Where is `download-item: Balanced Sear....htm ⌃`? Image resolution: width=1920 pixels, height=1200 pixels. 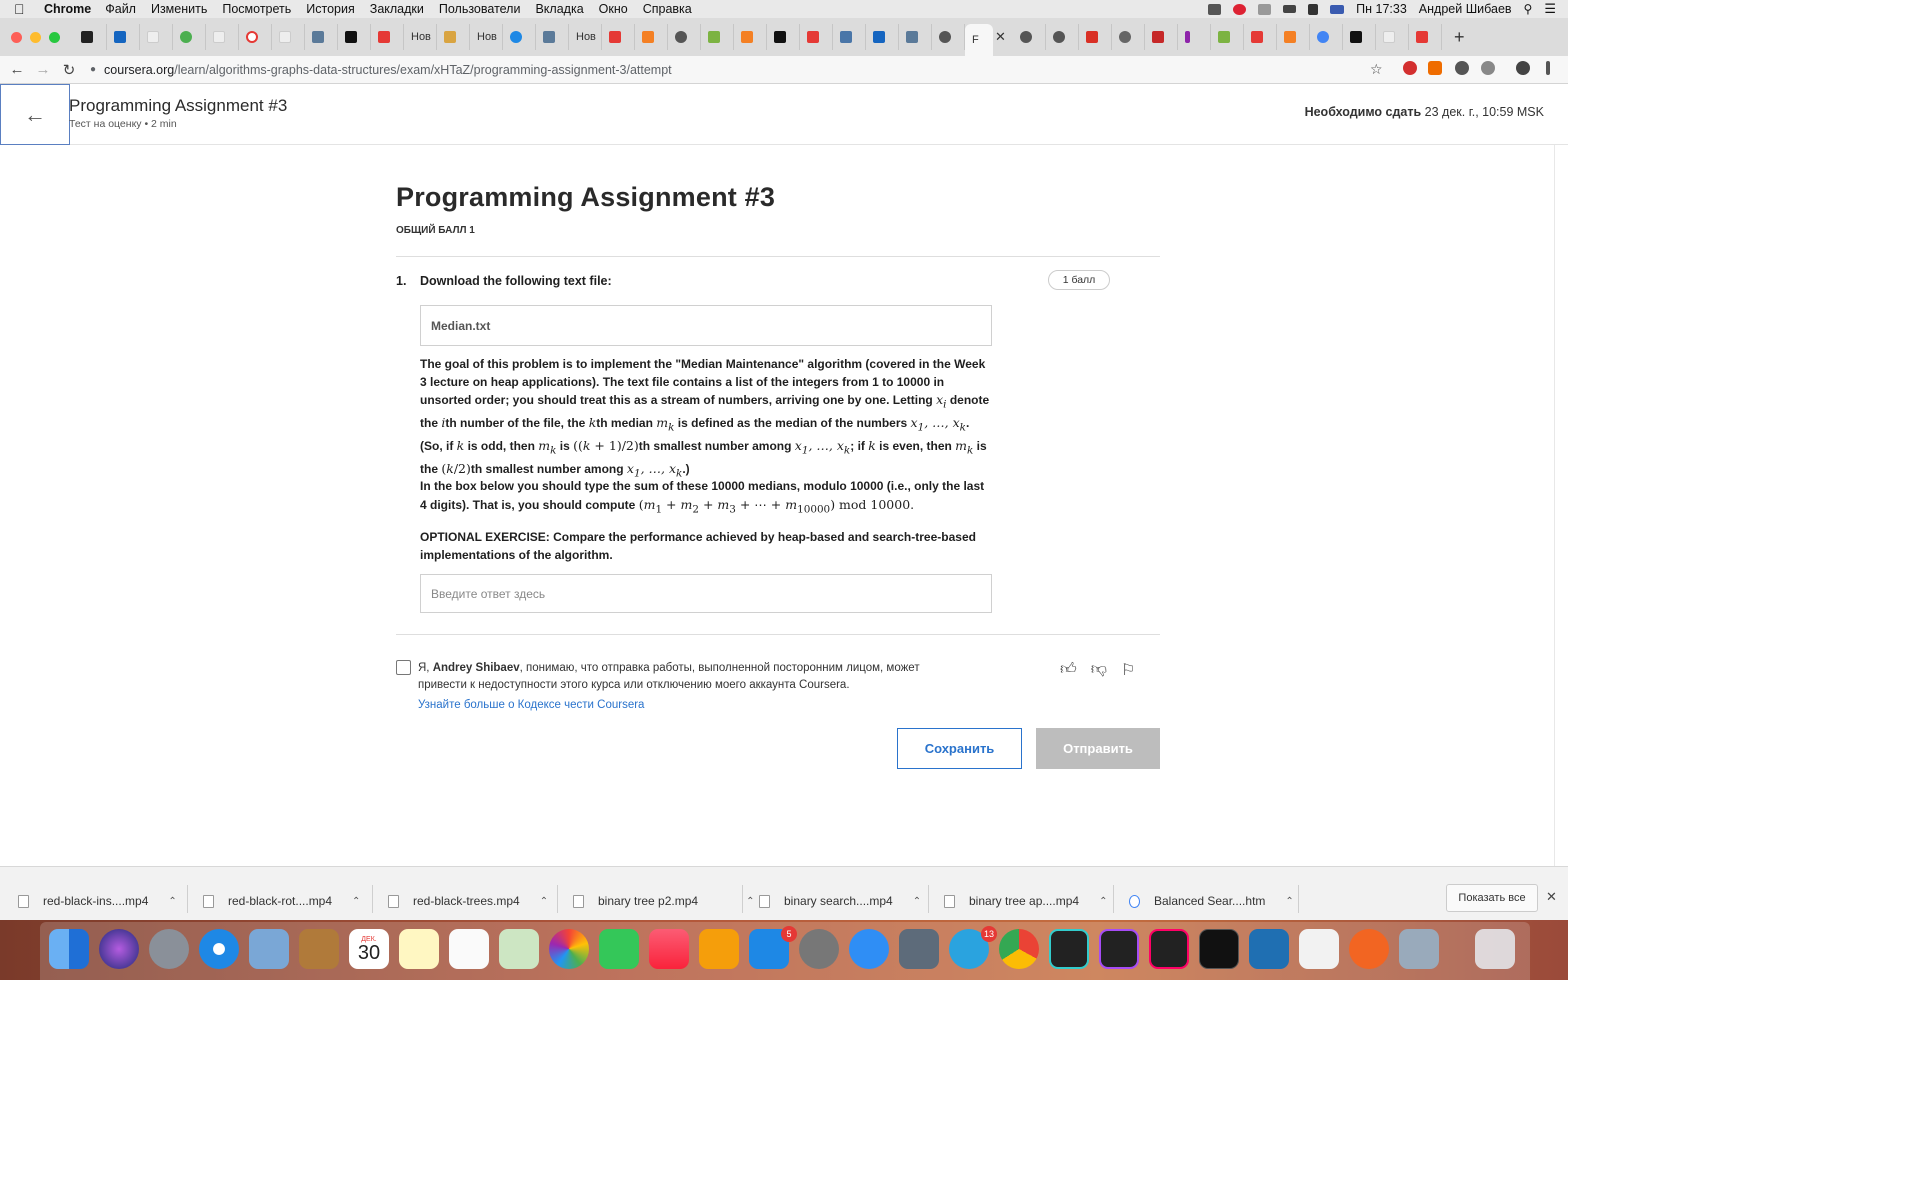
download-item: Balanced Sear....htm ⌃ is located at coordinates (1211, 901).